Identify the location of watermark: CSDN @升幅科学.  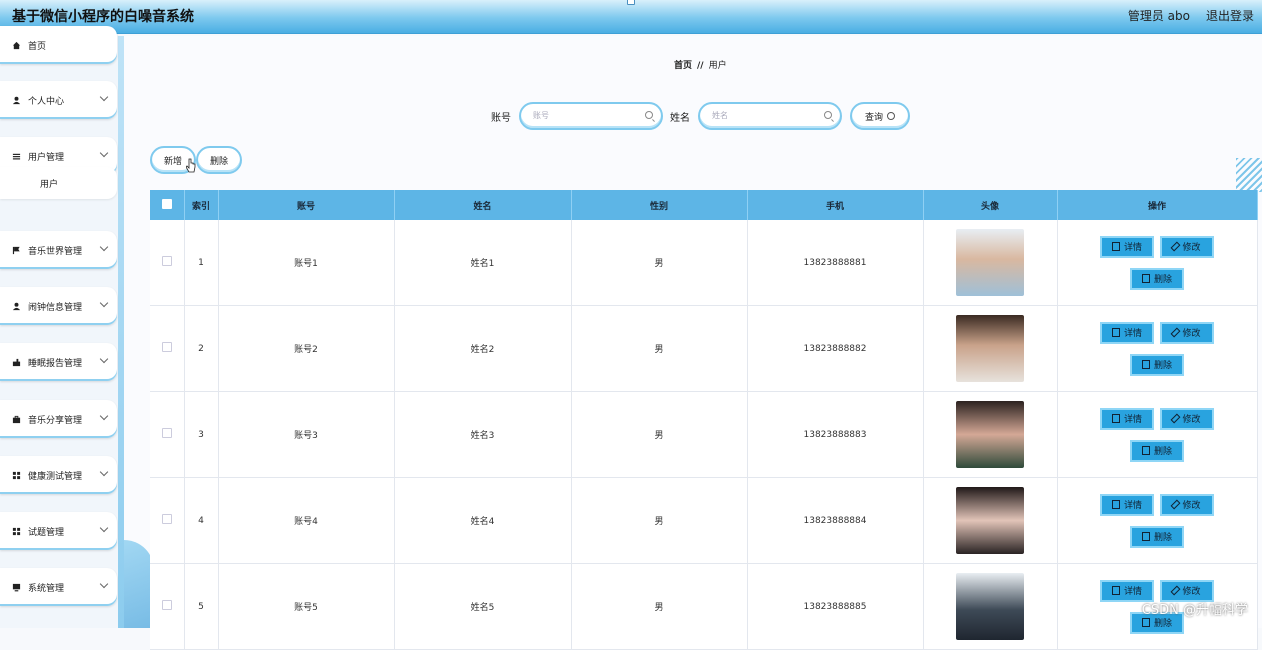
(1194, 610).